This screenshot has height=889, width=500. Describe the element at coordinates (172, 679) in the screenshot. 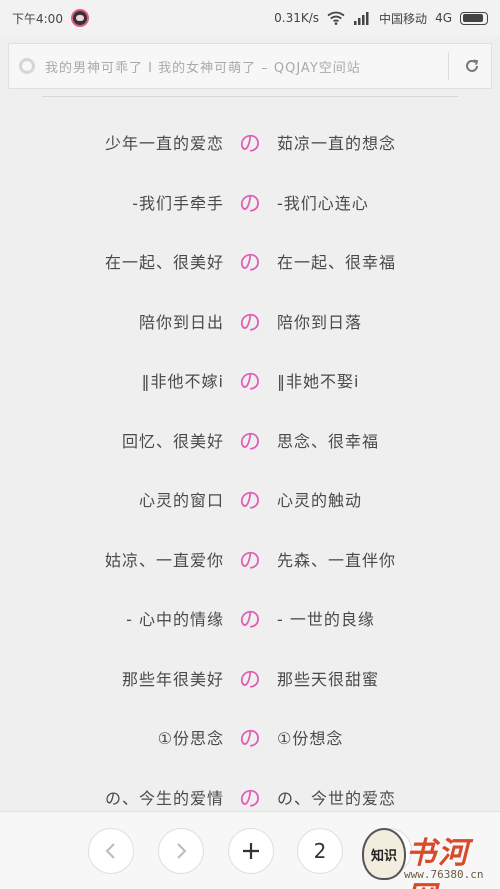

I see `line-left-text: 那些年很美好` at that location.